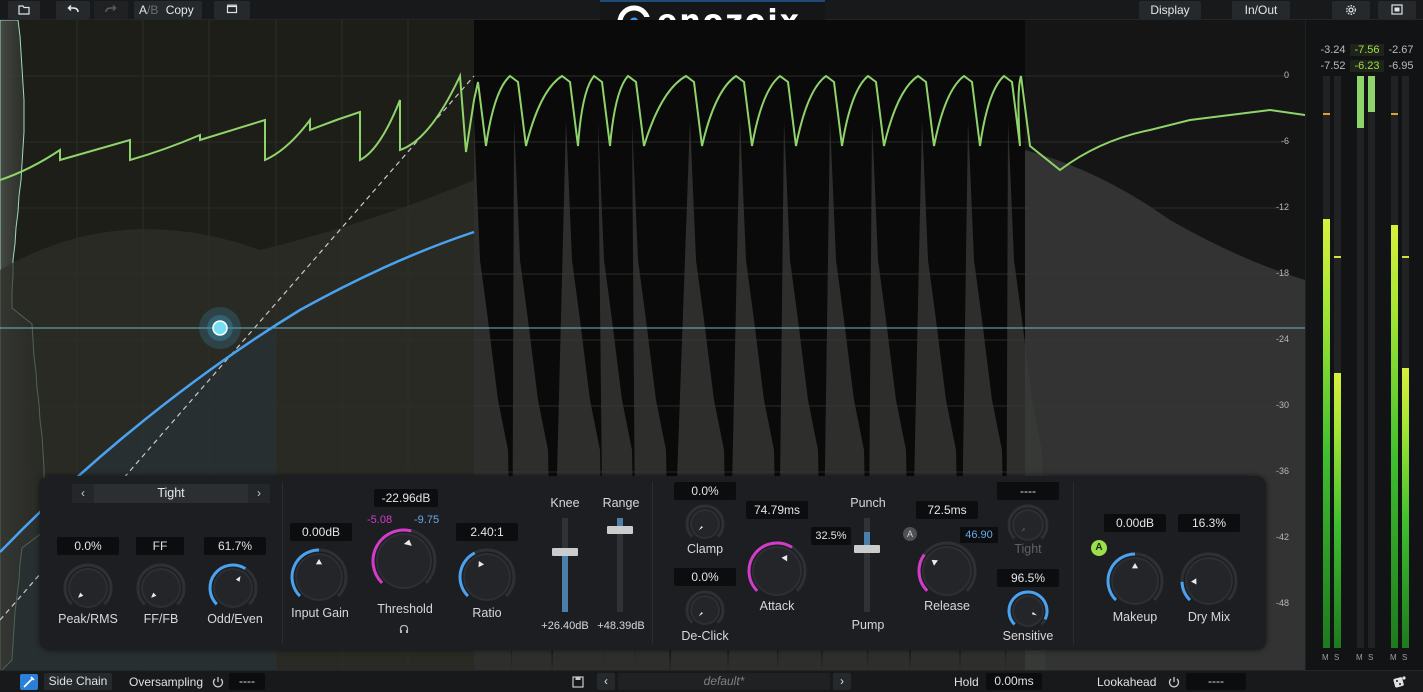  I want to click on hold-value: 0.00ms, so click(1014, 681).